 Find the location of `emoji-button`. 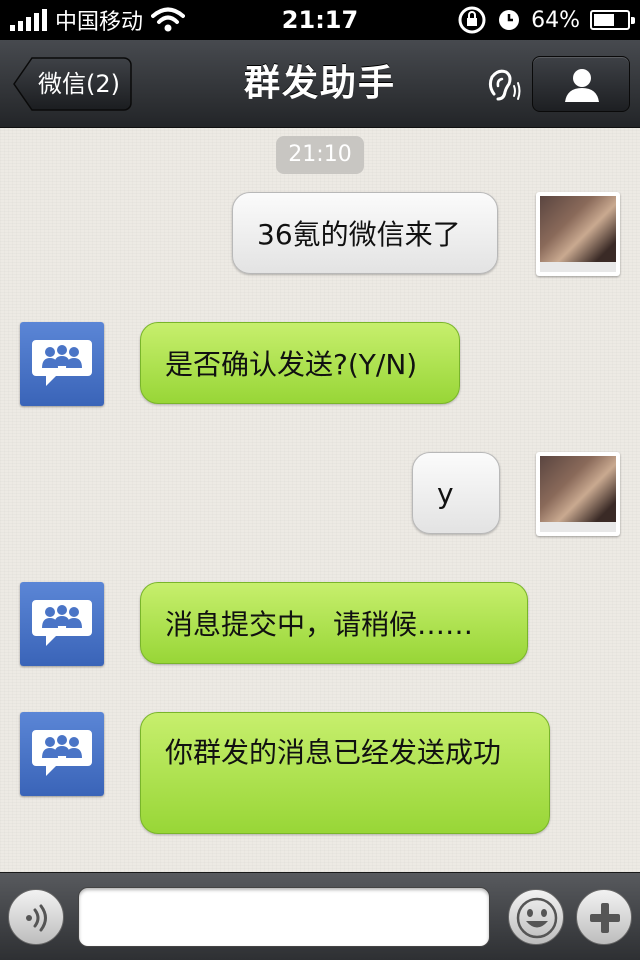

emoji-button is located at coordinates (536, 917).